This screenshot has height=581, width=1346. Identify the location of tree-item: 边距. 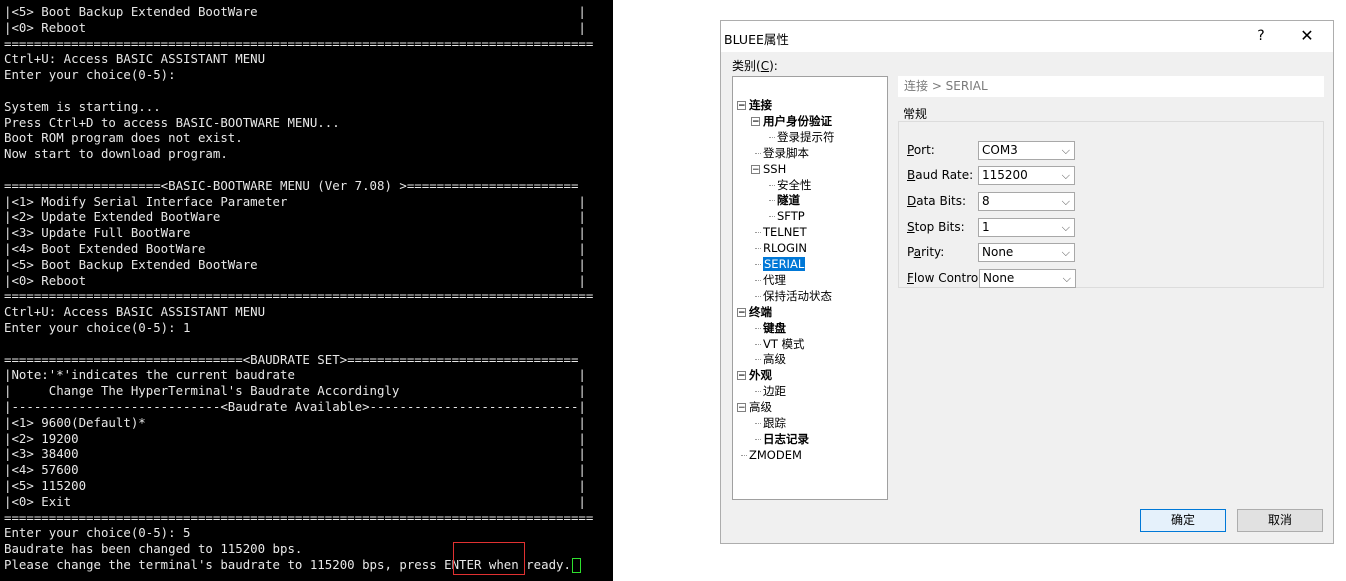
(770, 391).